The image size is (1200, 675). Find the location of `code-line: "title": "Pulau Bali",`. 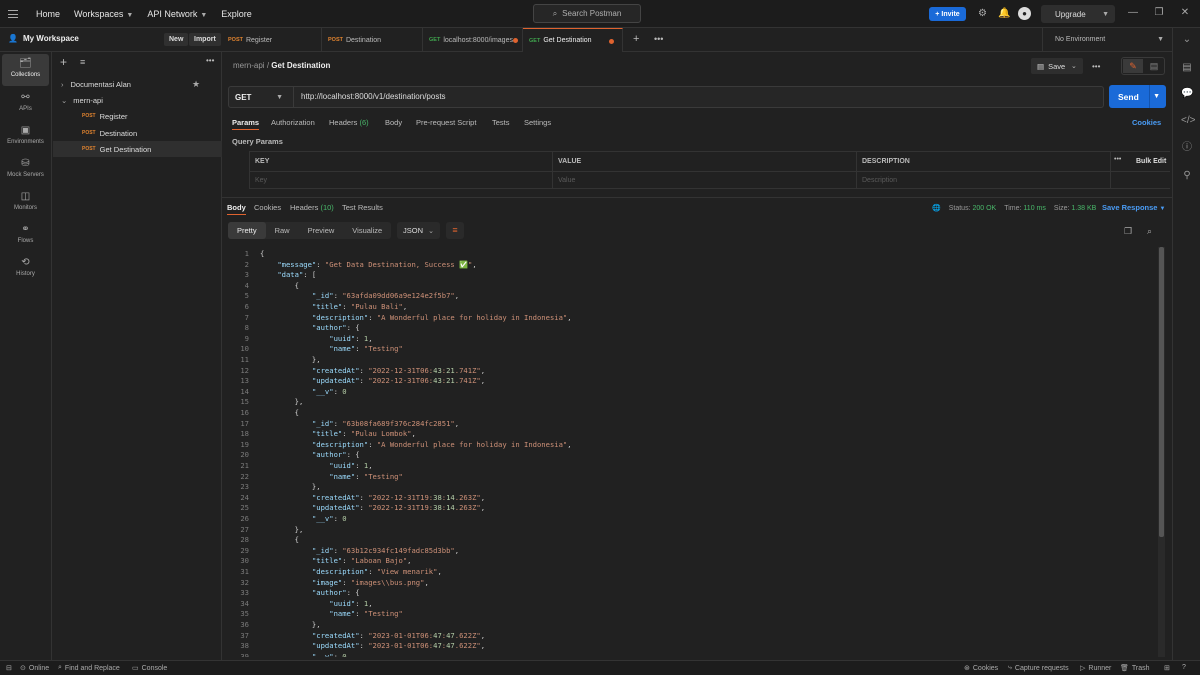

code-line: "title": "Pulau Bali", is located at coordinates (359, 306).